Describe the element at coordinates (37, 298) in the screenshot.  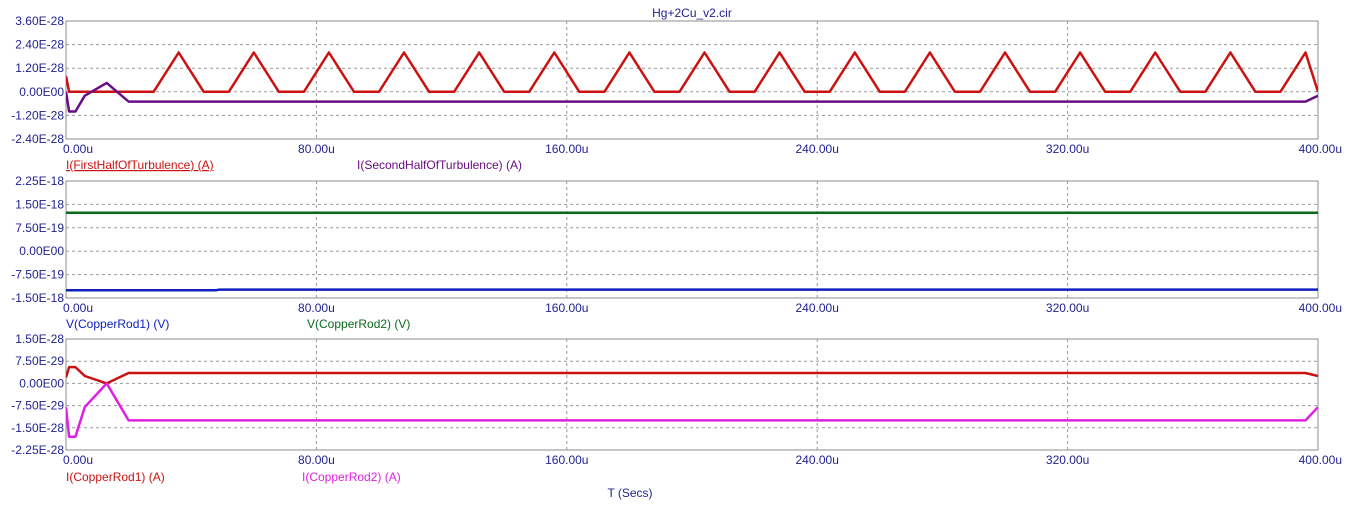
I see `y-tick-label: -1.50E-18` at that location.